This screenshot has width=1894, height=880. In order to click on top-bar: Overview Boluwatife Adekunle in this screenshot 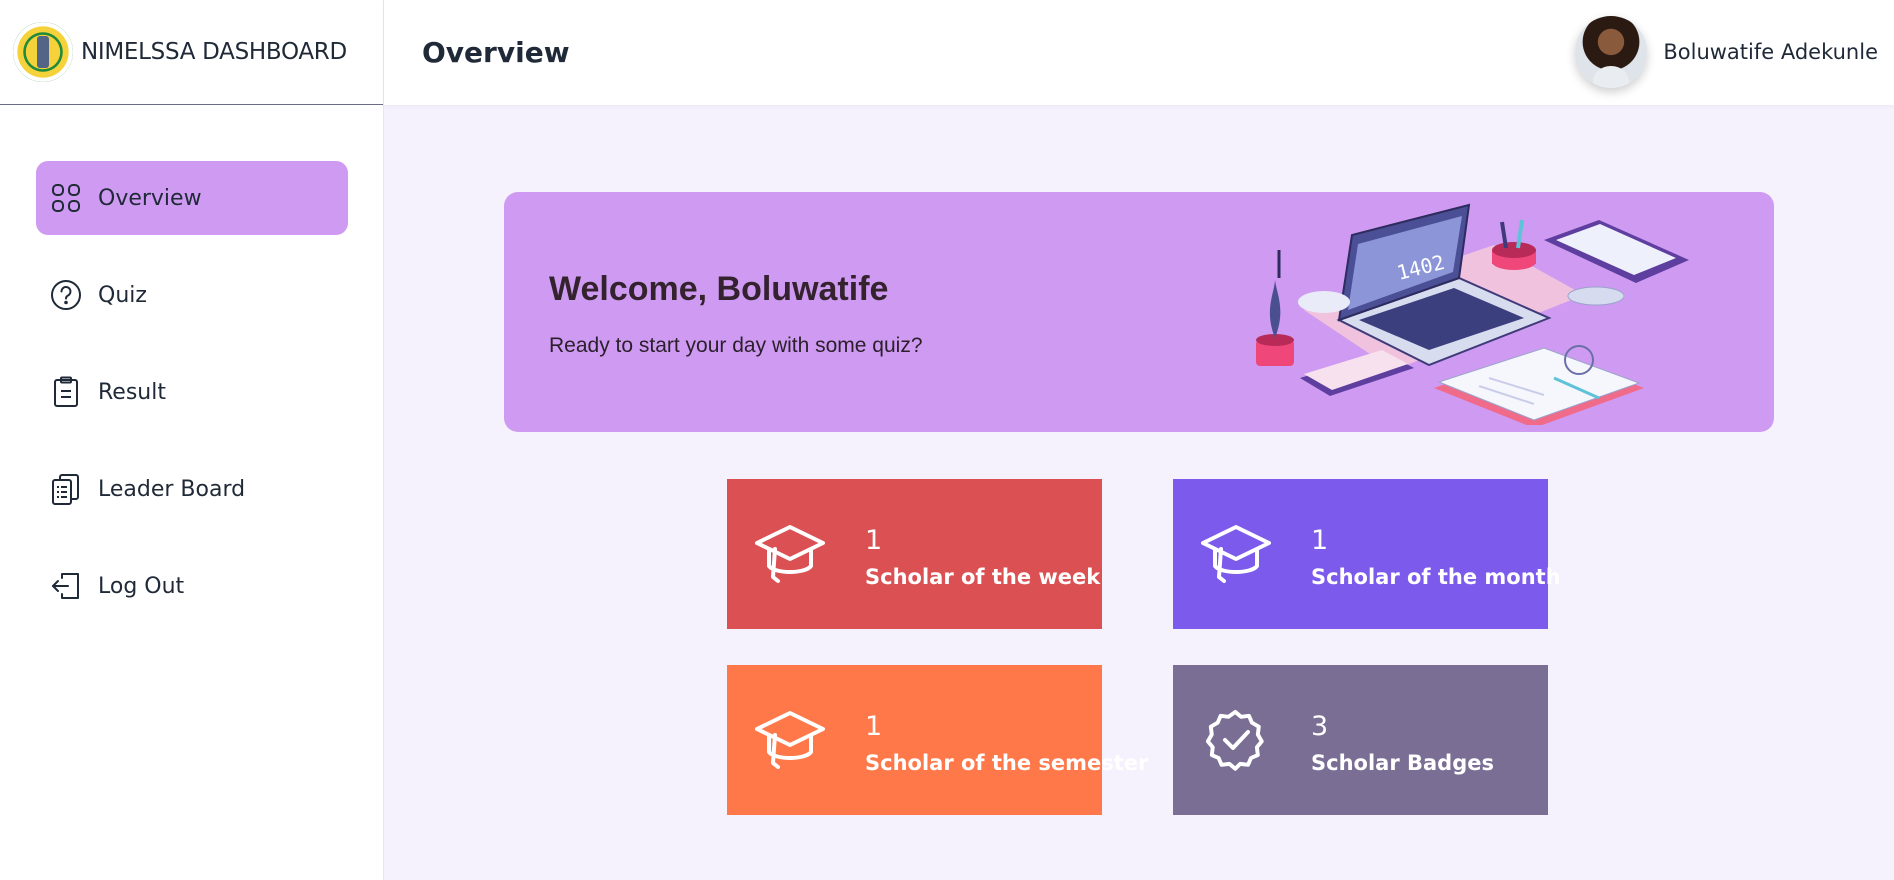, I will do `click(1139, 52)`.